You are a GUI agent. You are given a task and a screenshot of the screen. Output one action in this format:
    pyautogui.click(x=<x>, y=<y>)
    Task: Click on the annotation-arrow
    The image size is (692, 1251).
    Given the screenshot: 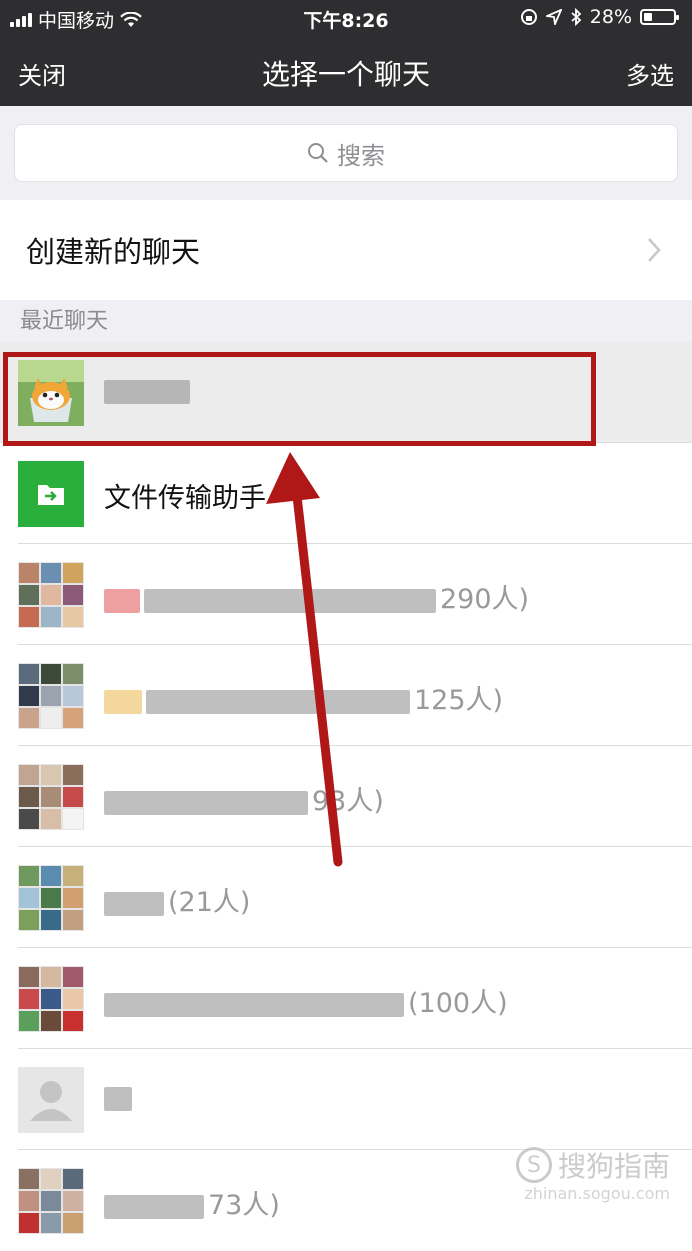 What is the action you would take?
    pyautogui.click(x=304, y=659)
    